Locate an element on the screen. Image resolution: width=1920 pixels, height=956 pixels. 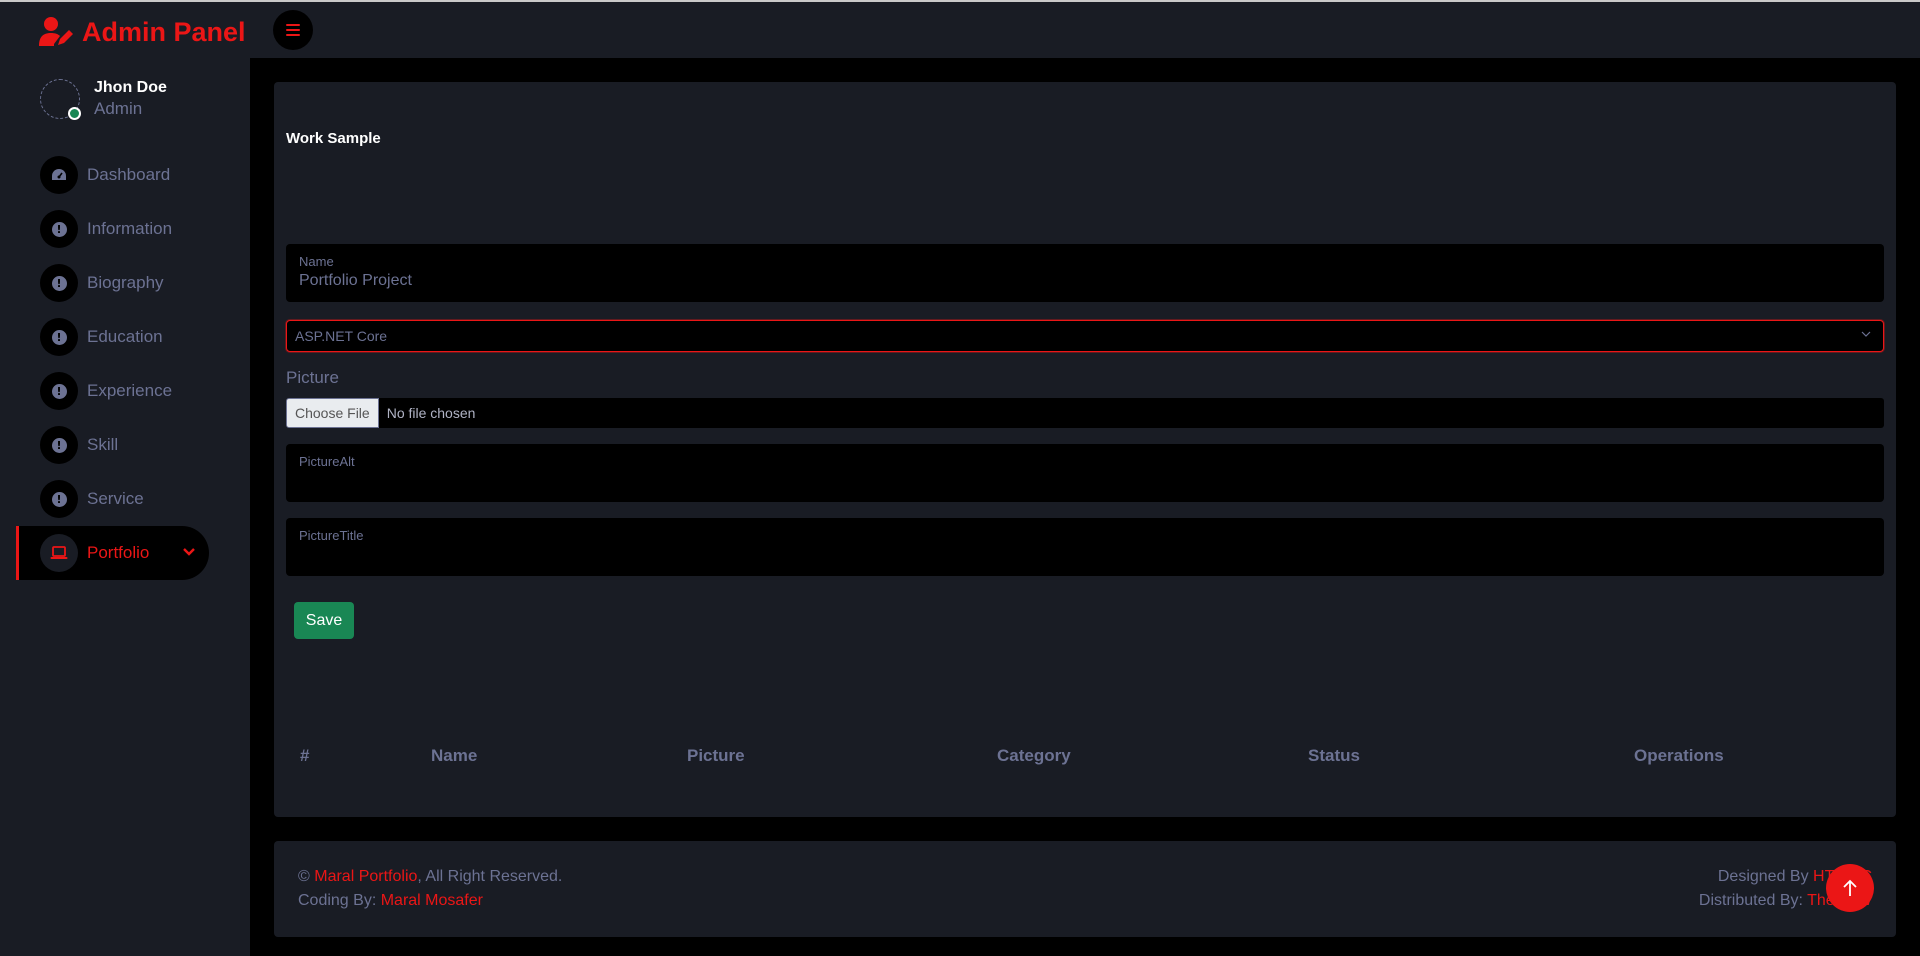
back-to-top-button is located at coordinates (1850, 888).